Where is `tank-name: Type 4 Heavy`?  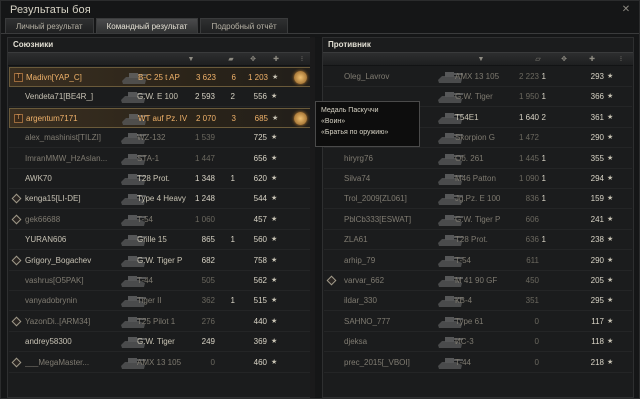 tank-name: Type 4 Heavy is located at coordinates (161, 199).